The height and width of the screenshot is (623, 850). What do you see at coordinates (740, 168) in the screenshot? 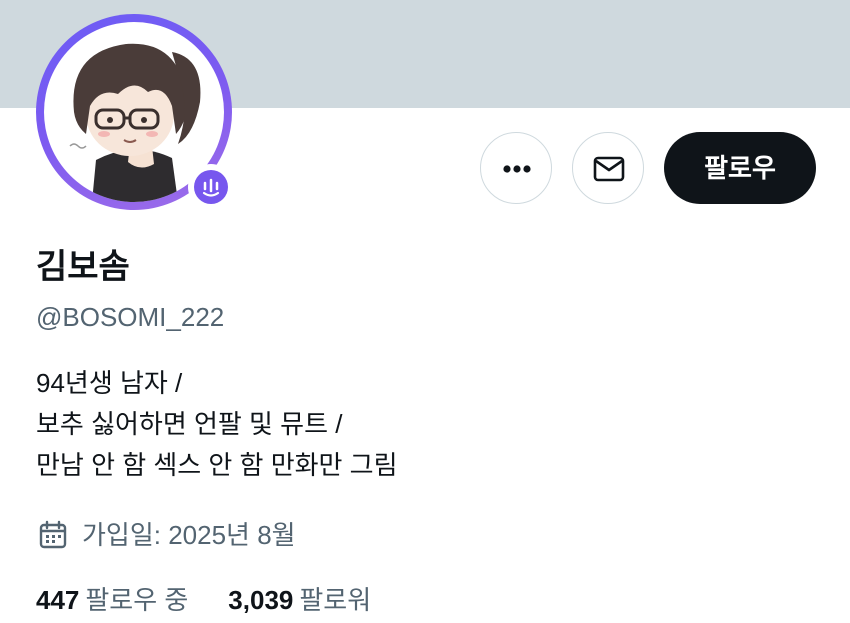
I see `follow-button: 팔로우` at bounding box center [740, 168].